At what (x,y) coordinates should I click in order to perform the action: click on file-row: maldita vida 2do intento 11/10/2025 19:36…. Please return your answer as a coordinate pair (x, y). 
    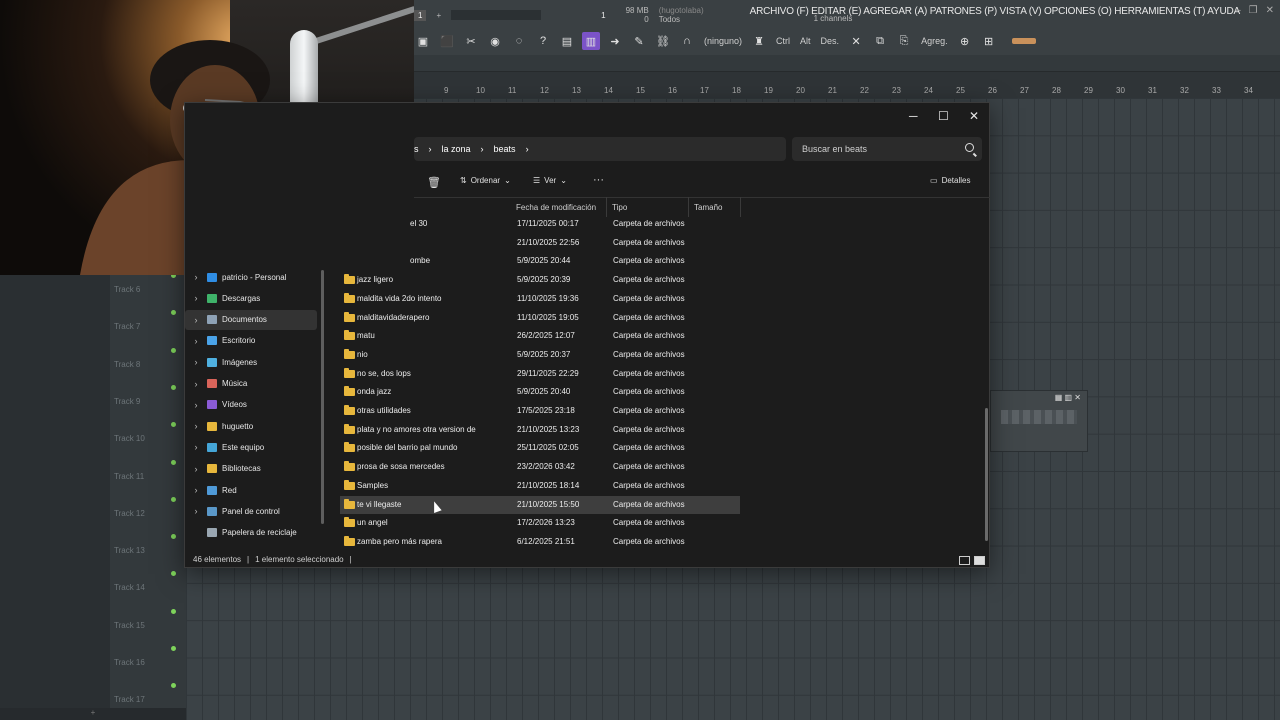
    Looking at the image, I should click on (540, 299).